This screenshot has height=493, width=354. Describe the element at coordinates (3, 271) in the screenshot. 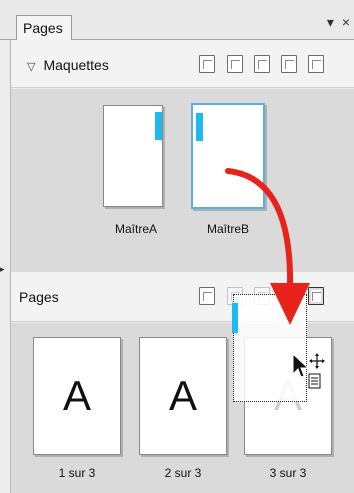

I see `resize-handle-icon: ▸` at that location.